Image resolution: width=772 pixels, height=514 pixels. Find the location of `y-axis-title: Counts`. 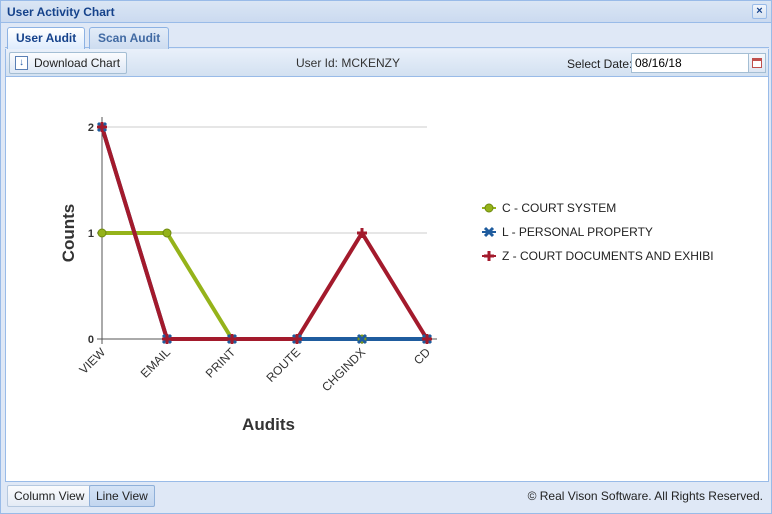

y-axis-title: Counts is located at coordinates (68, 233).